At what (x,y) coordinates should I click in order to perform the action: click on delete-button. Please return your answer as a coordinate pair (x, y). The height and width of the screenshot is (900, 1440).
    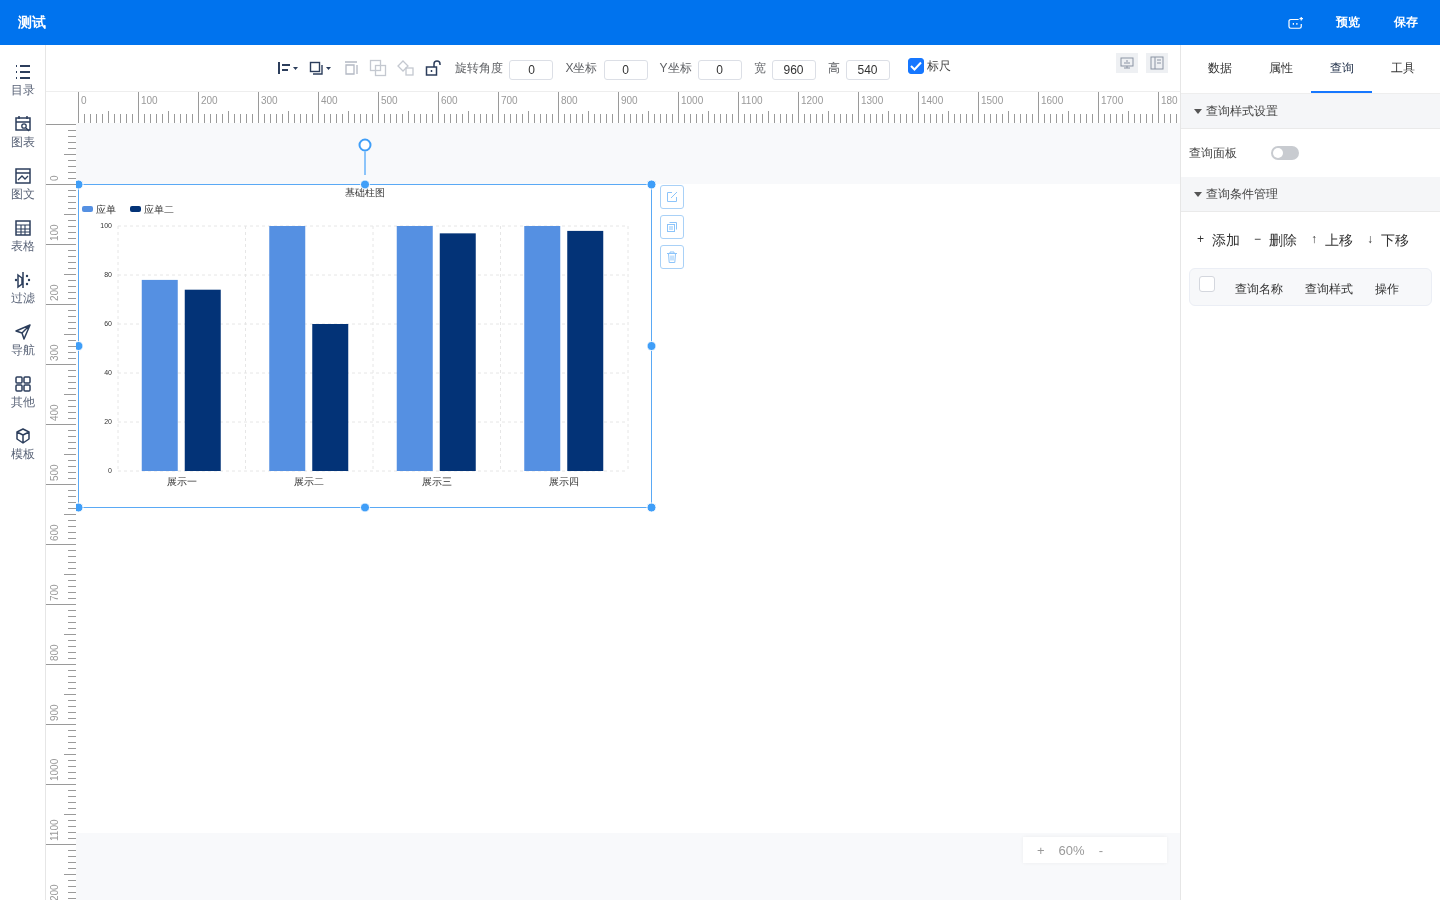
    Looking at the image, I should click on (672, 257).